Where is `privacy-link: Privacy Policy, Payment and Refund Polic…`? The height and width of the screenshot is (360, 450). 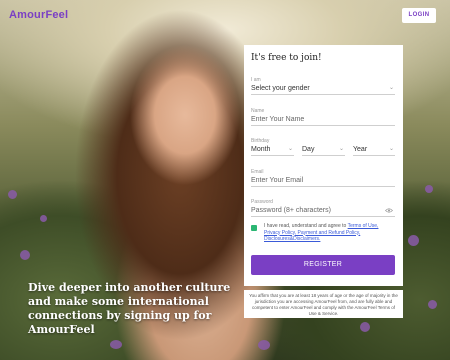 privacy-link: Privacy Policy, Payment and Refund Polic… is located at coordinates (312, 233).